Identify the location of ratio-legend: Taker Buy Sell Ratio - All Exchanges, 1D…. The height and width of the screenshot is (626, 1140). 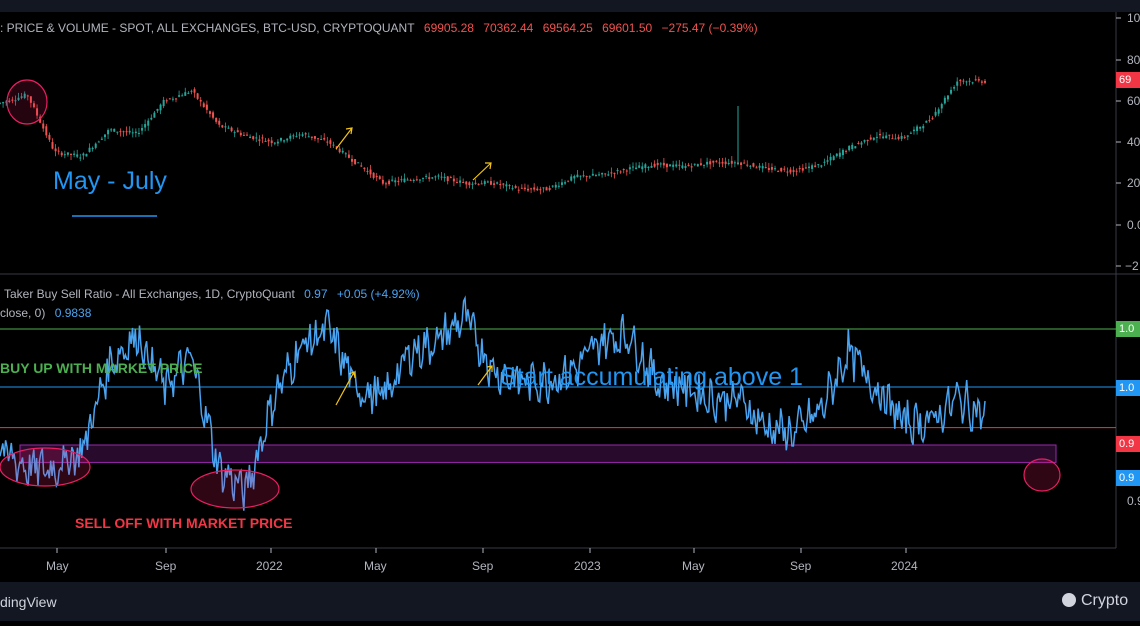
(215, 294).